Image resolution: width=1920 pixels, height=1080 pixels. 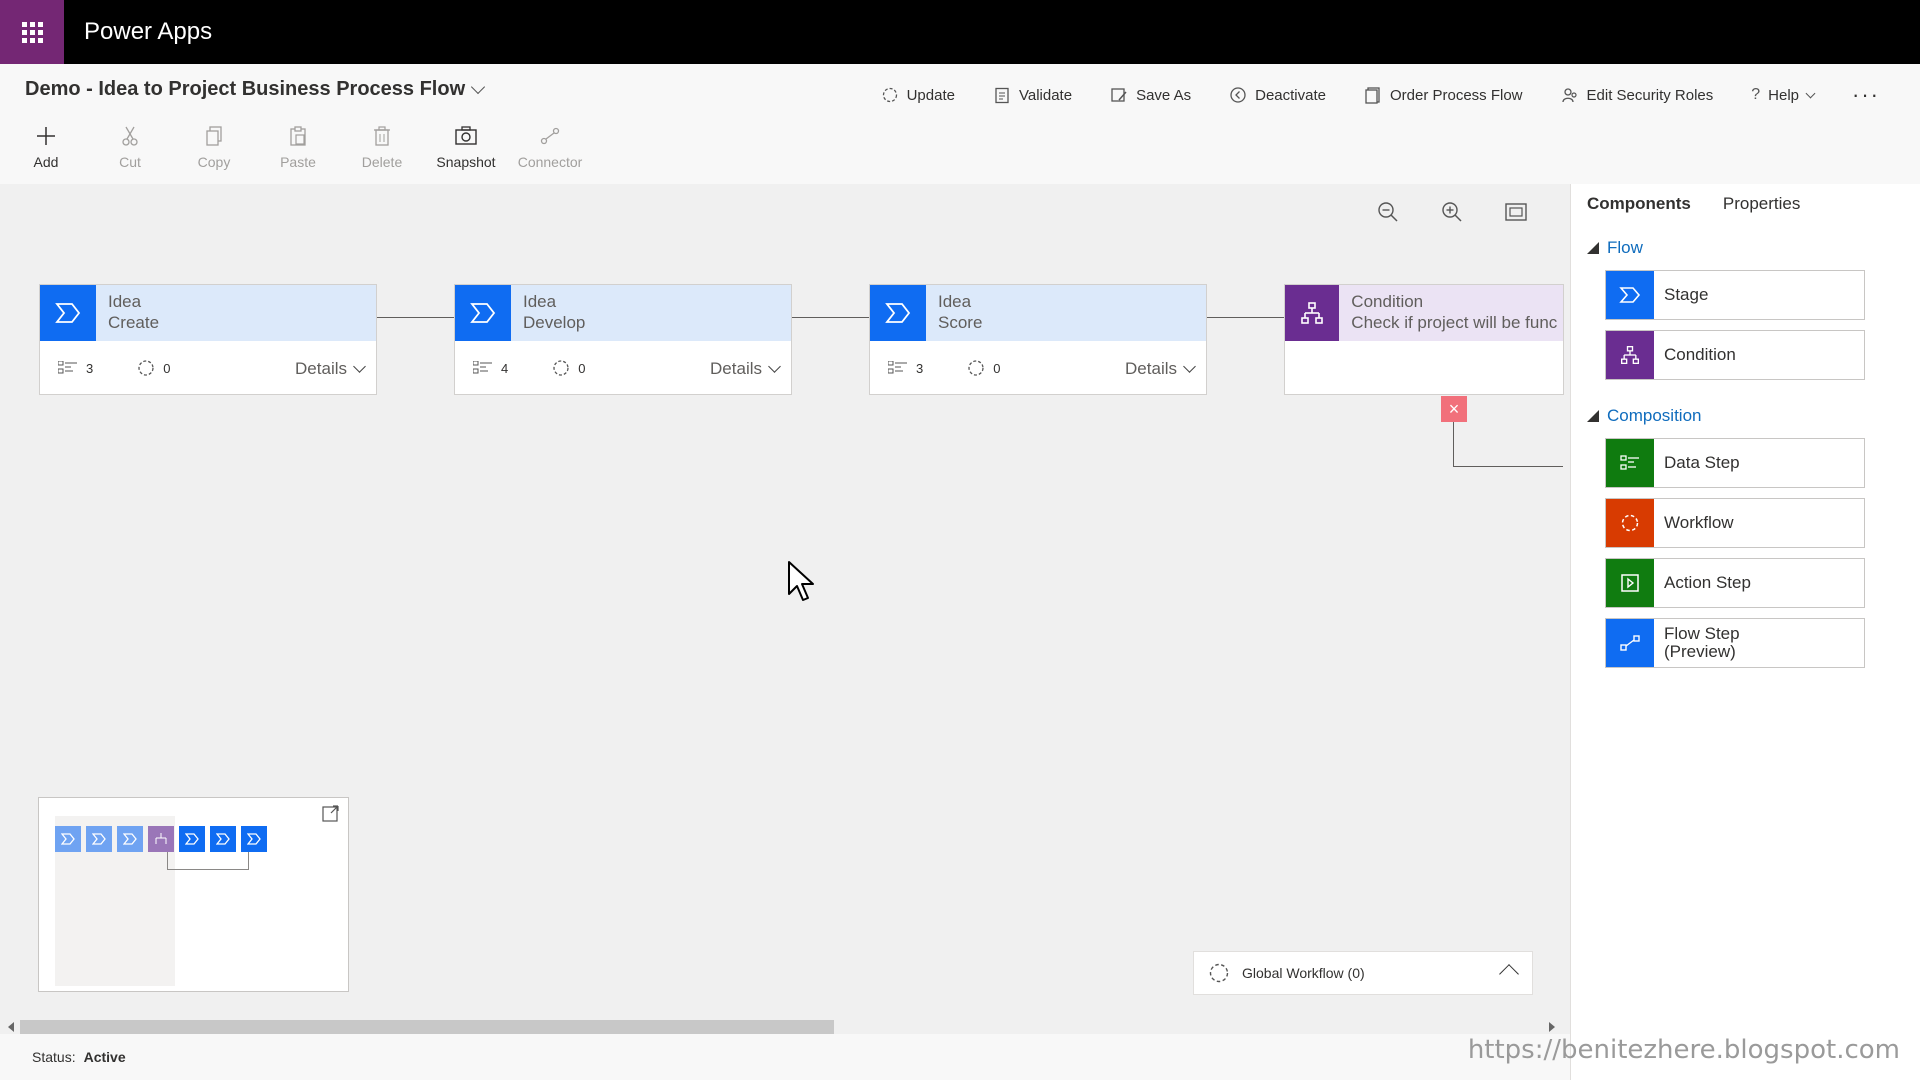 I want to click on scroll-right-icon, so click(x=1552, y=1027).